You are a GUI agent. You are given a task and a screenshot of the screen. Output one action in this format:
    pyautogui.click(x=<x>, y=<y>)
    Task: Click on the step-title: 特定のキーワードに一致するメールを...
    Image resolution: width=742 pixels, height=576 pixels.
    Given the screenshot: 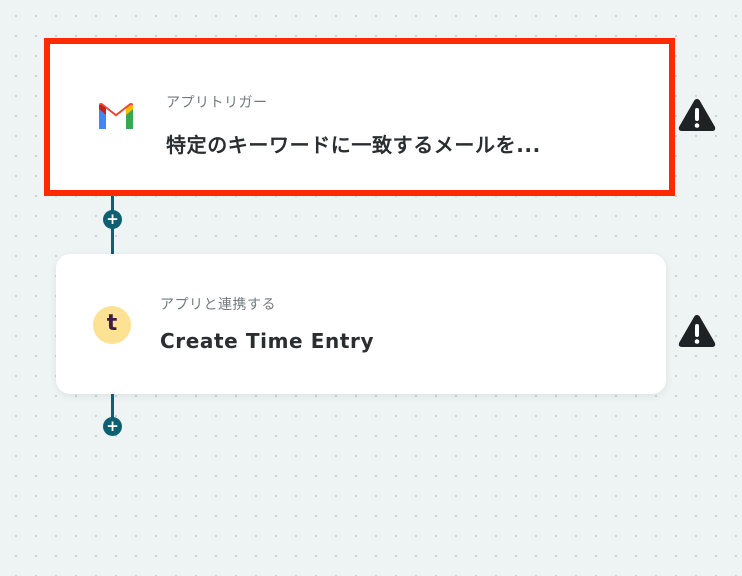 What is the action you would take?
    pyautogui.click(x=353, y=145)
    